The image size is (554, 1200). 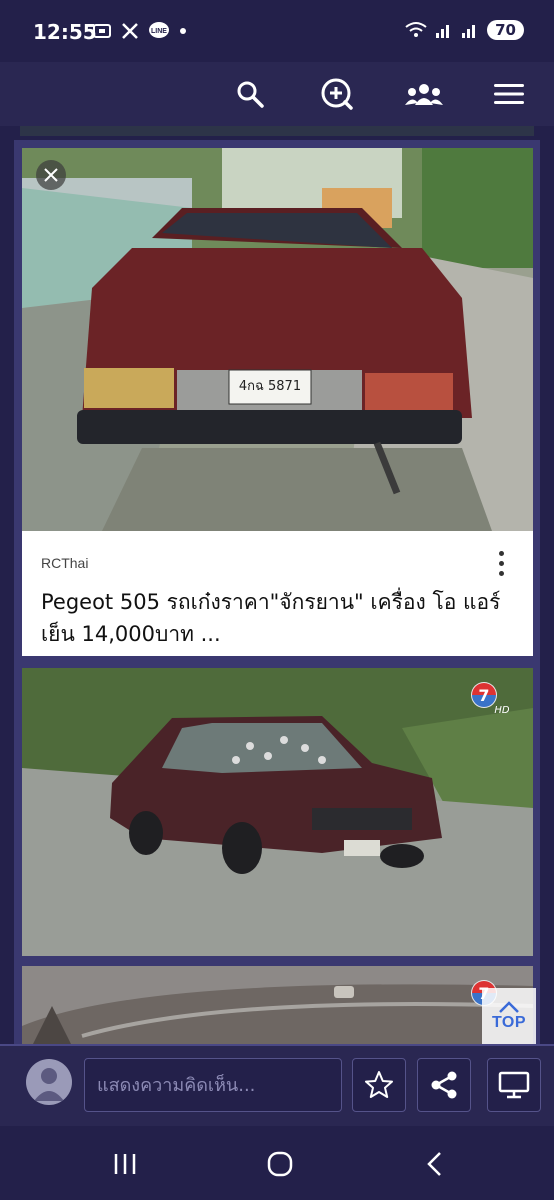 I want to click on result-card: 7, so click(x=277, y=1005).